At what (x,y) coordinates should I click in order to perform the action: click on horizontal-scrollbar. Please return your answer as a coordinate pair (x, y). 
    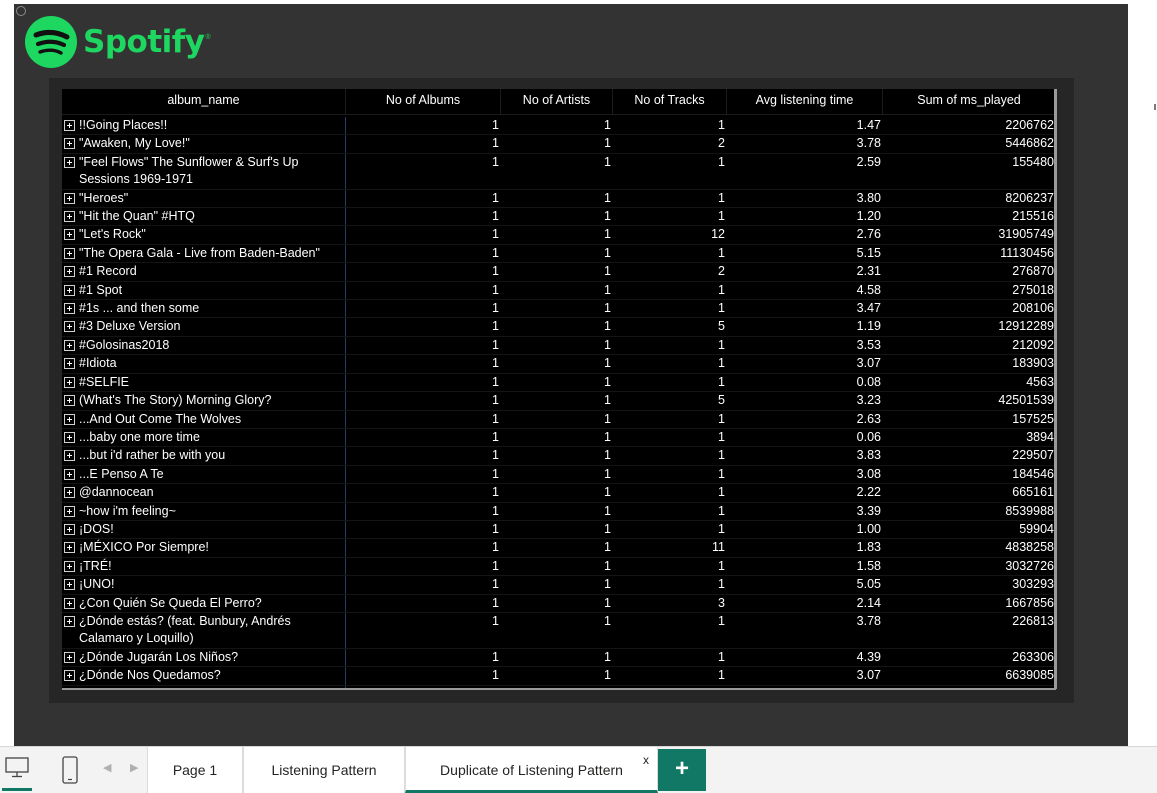
    Looking at the image, I should click on (559, 689).